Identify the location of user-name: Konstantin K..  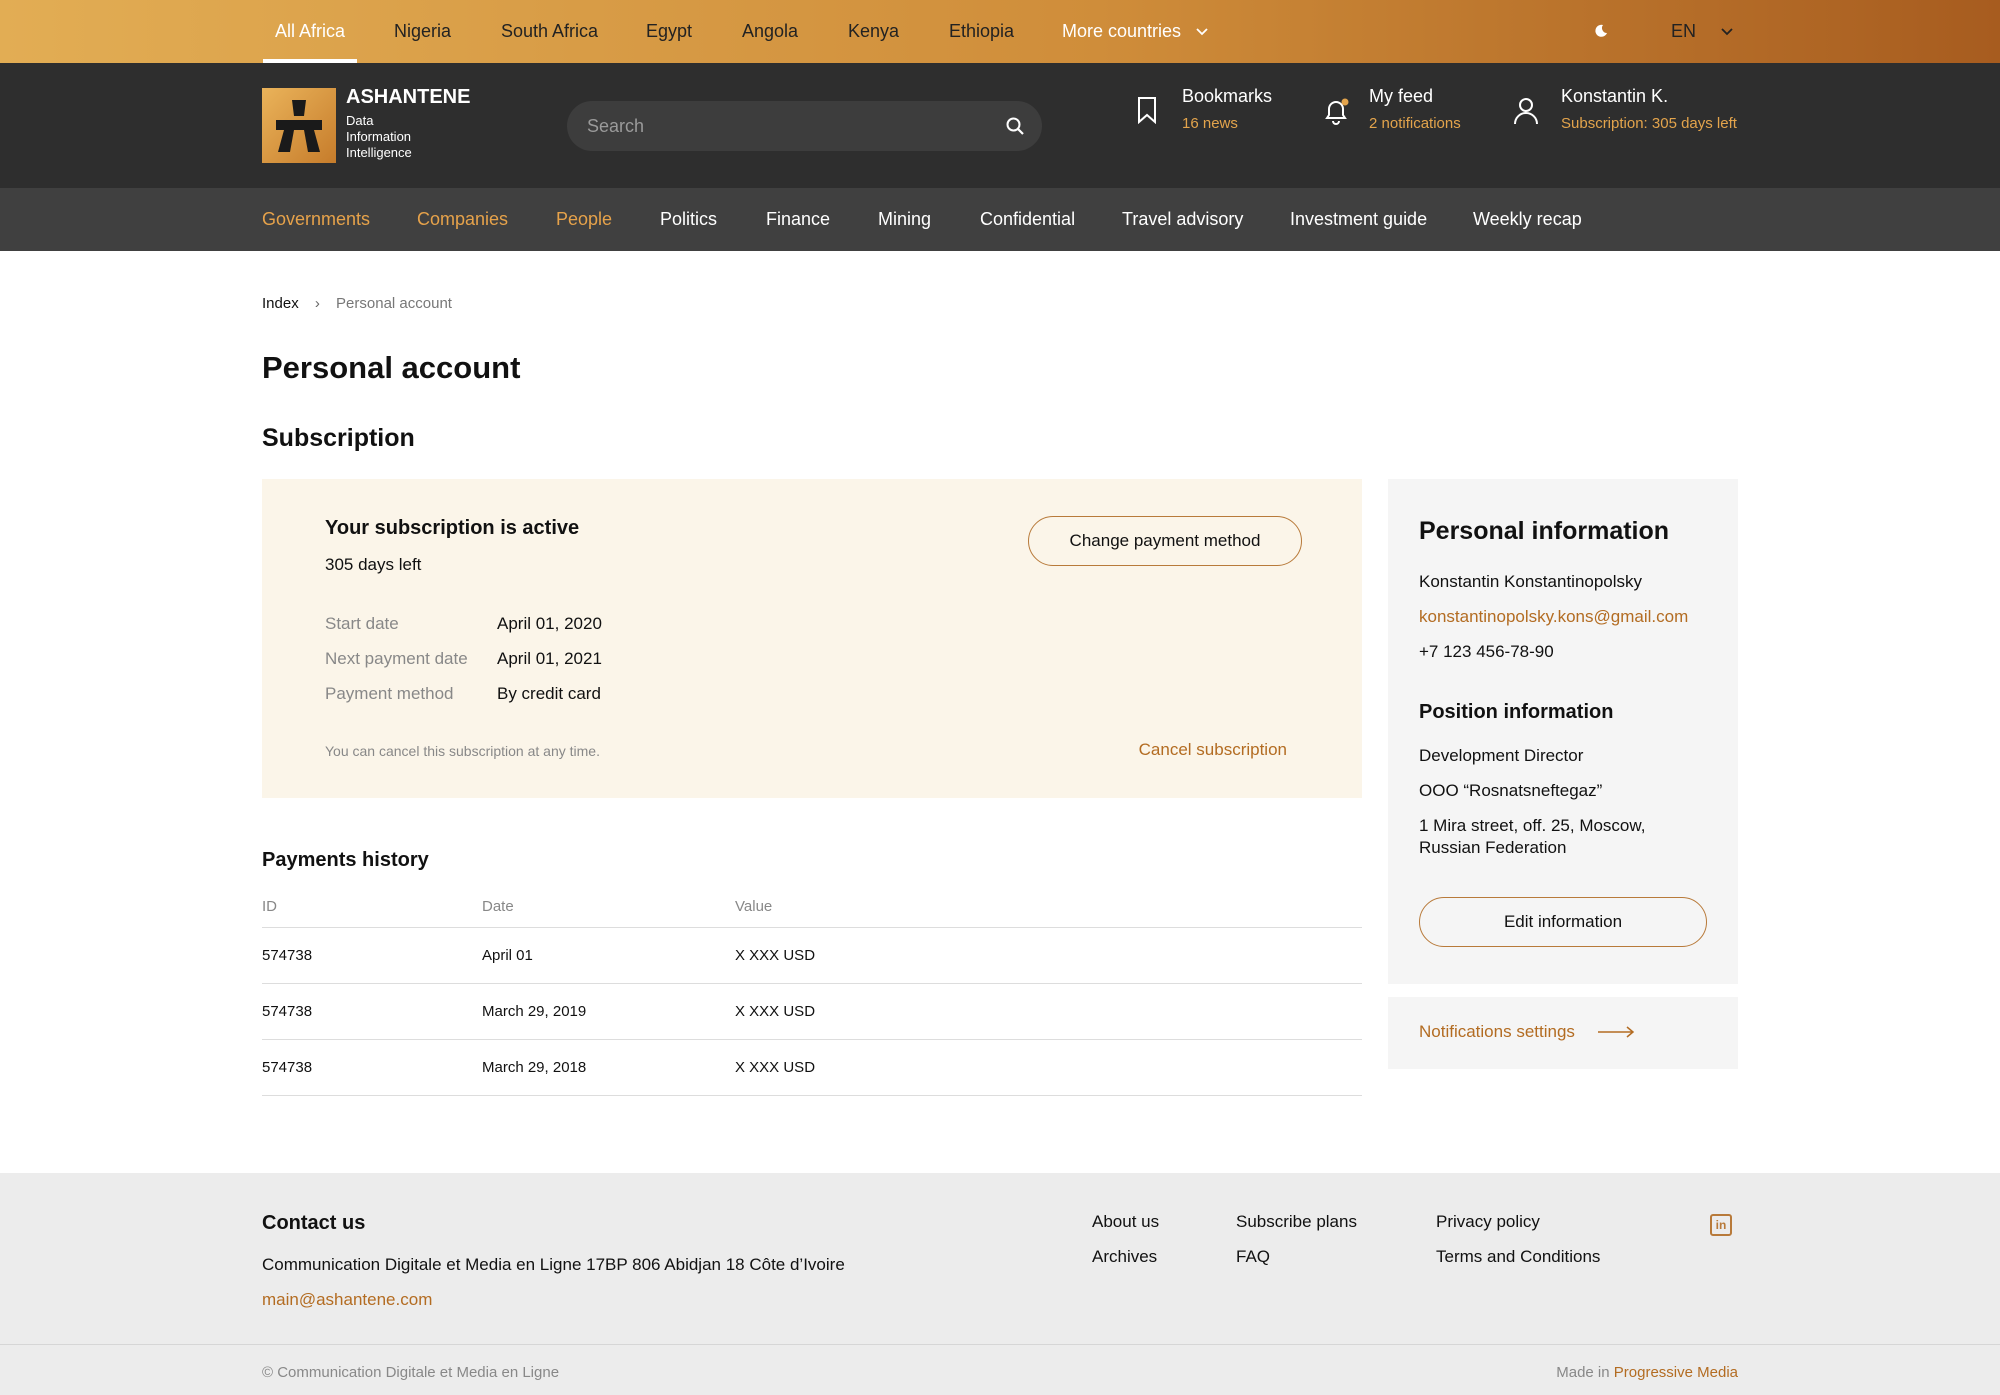
(1615, 96).